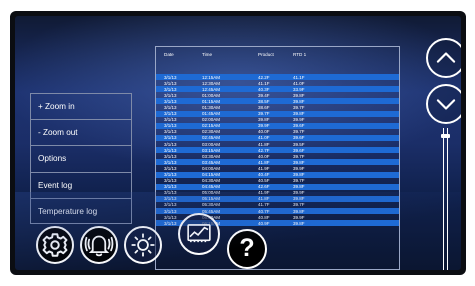 This screenshot has width=475, height=286. I want to click on cell-product: 42.7F, so click(264, 150).